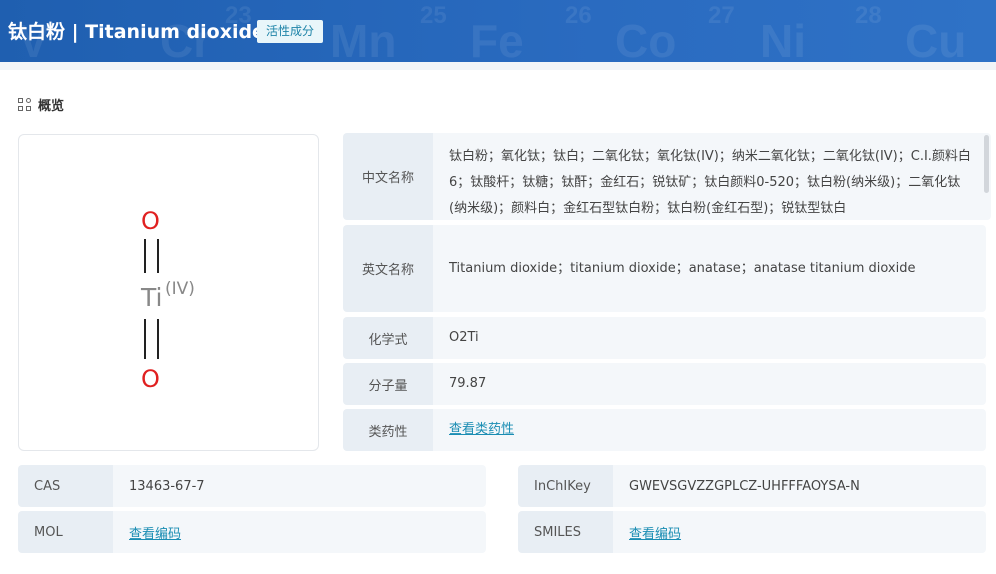  Describe the element at coordinates (158, 339) in the screenshot. I see `double-bond-bottom-right` at that location.